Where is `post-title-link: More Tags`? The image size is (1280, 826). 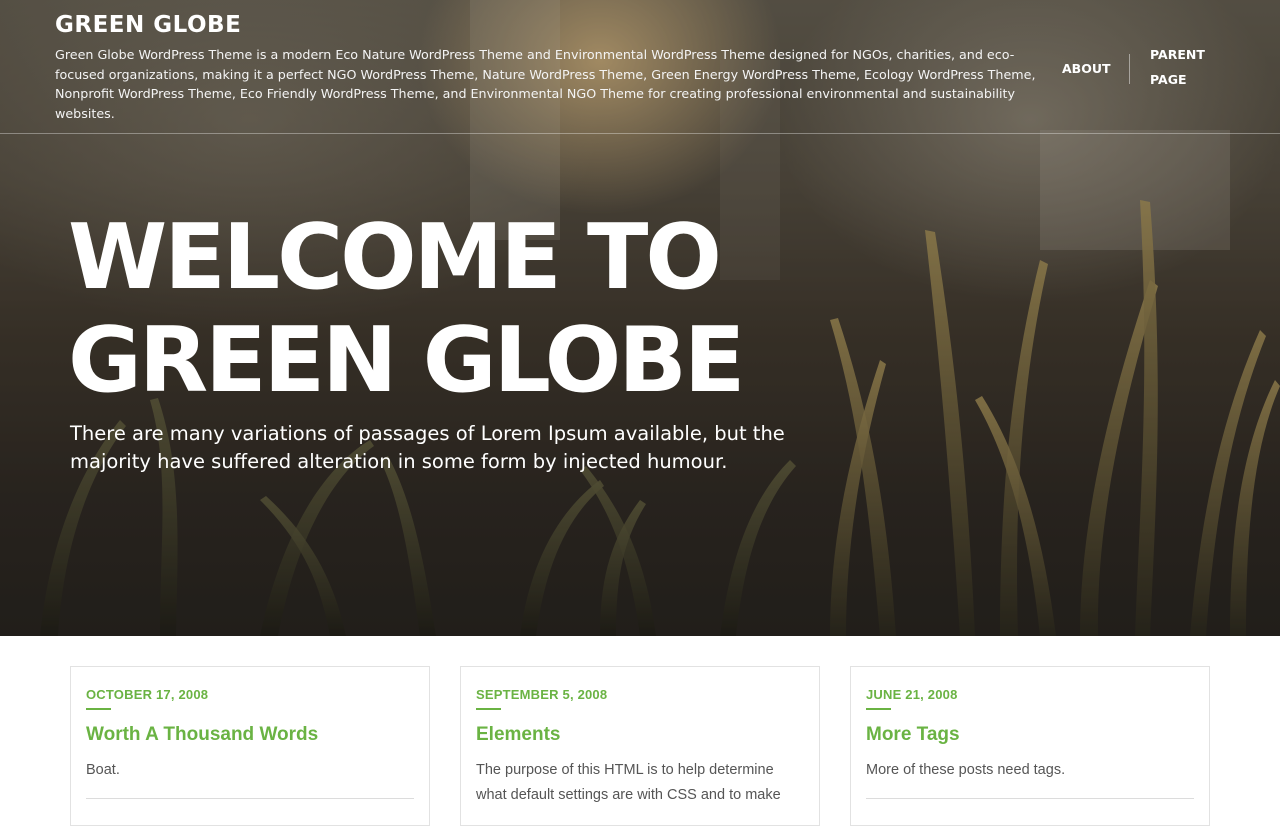 post-title-link: More Tags is located at coordinates (1030, 735).